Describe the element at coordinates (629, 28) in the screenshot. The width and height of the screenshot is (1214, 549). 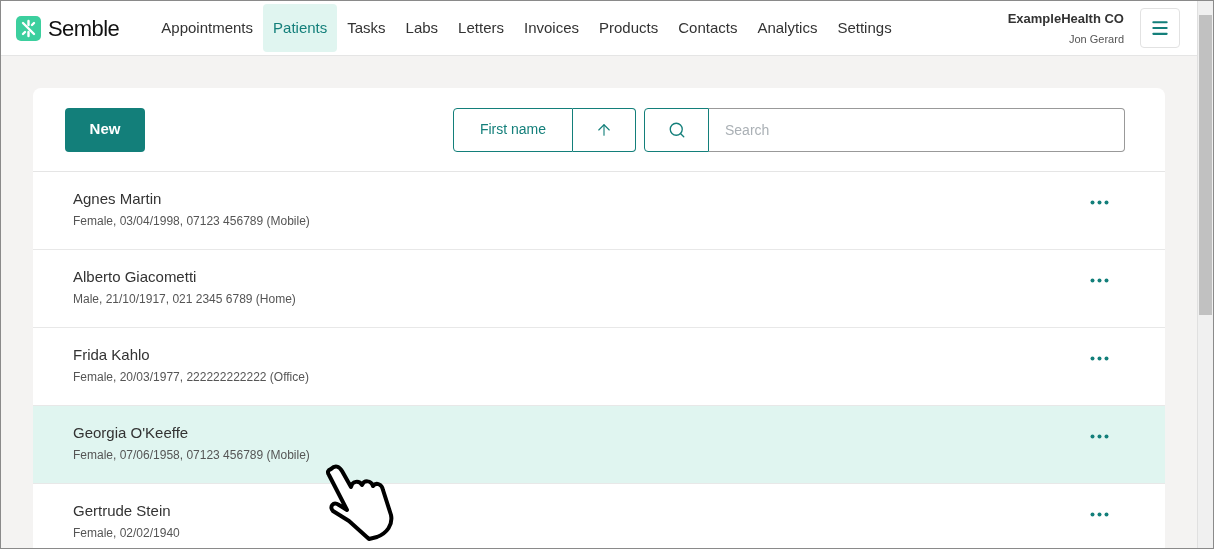
I see `nav-link: Products` at that location.